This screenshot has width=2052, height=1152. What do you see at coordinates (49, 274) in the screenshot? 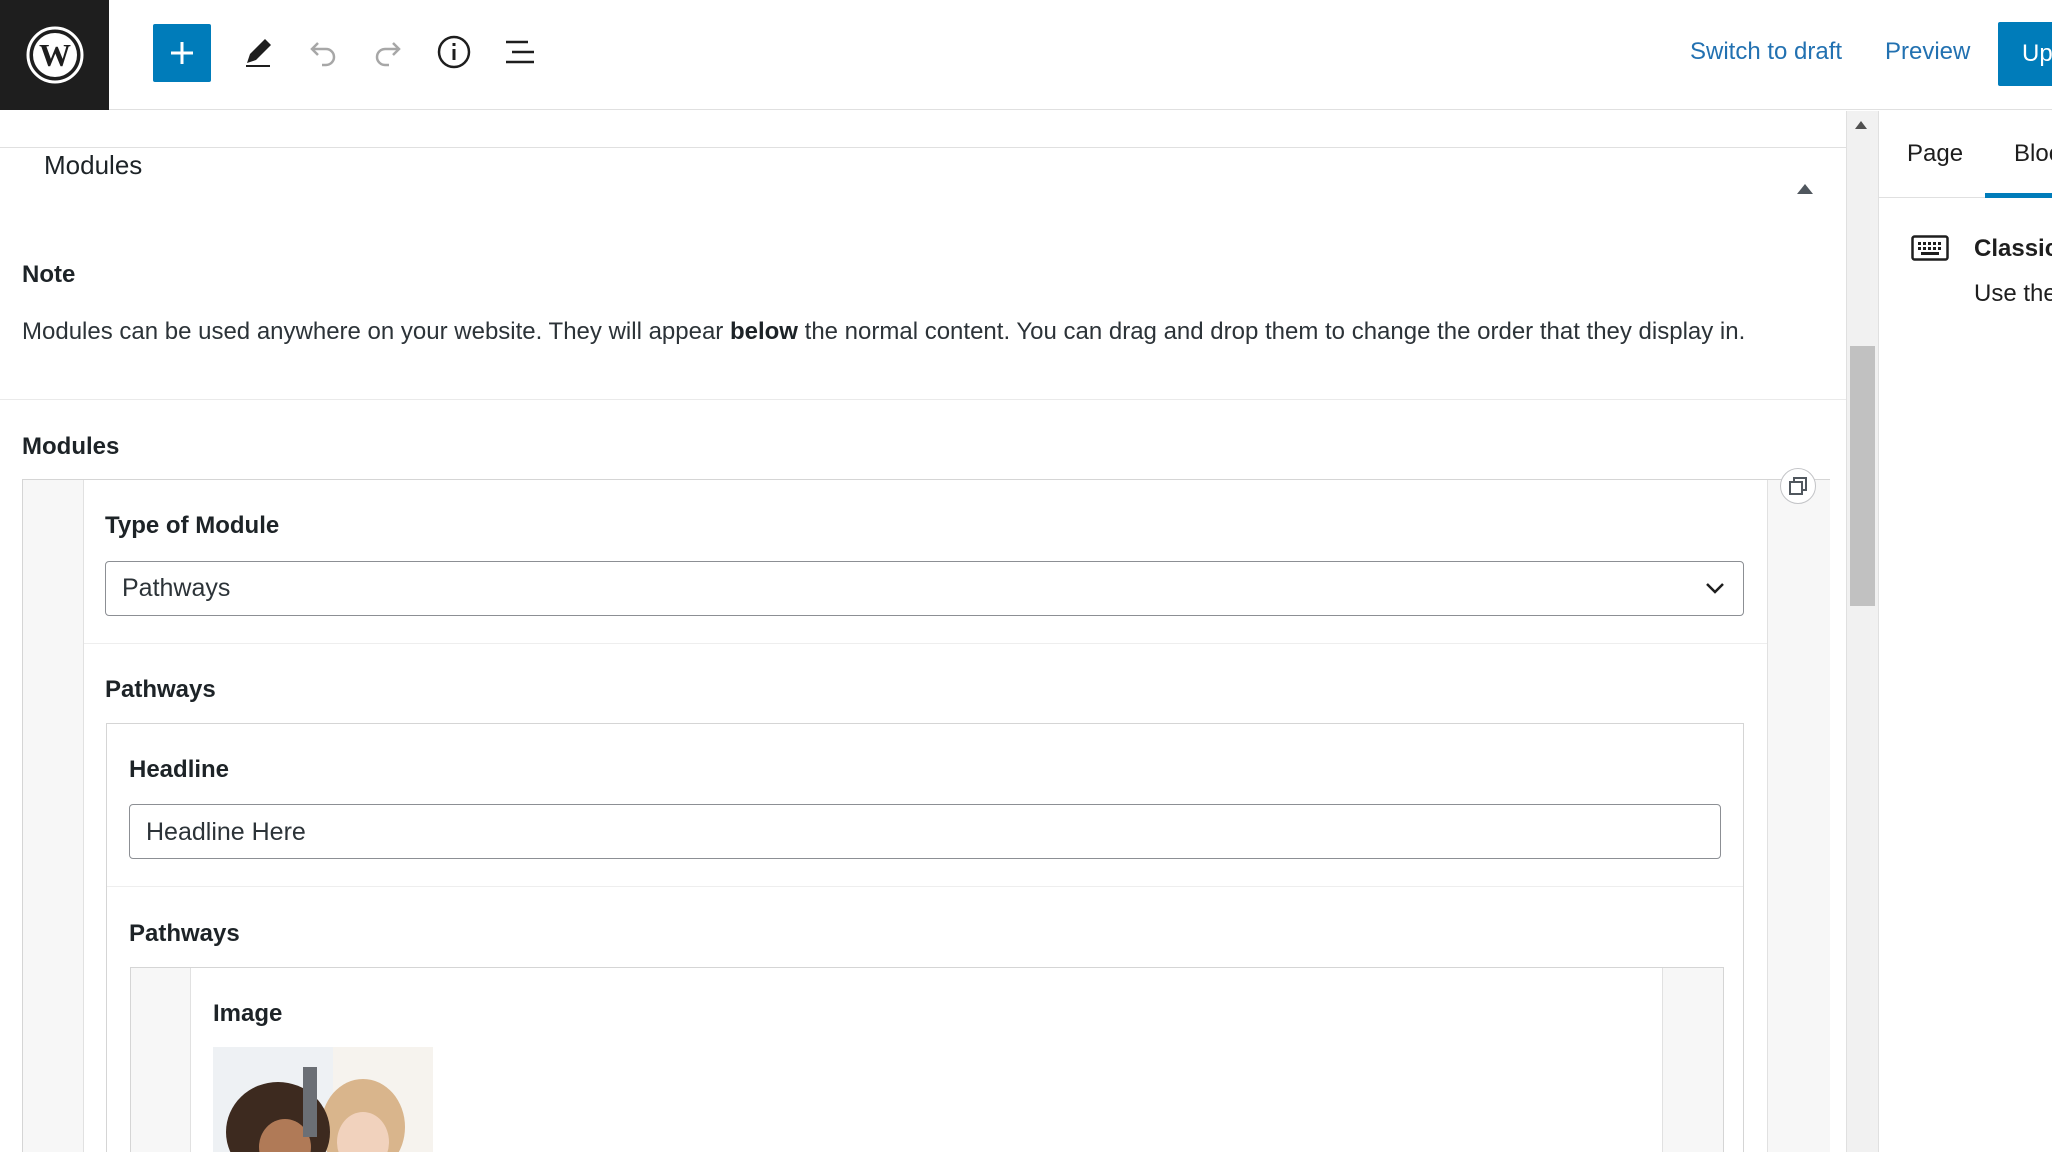
I see `note-label: Note` at bounding box center [49, 274].